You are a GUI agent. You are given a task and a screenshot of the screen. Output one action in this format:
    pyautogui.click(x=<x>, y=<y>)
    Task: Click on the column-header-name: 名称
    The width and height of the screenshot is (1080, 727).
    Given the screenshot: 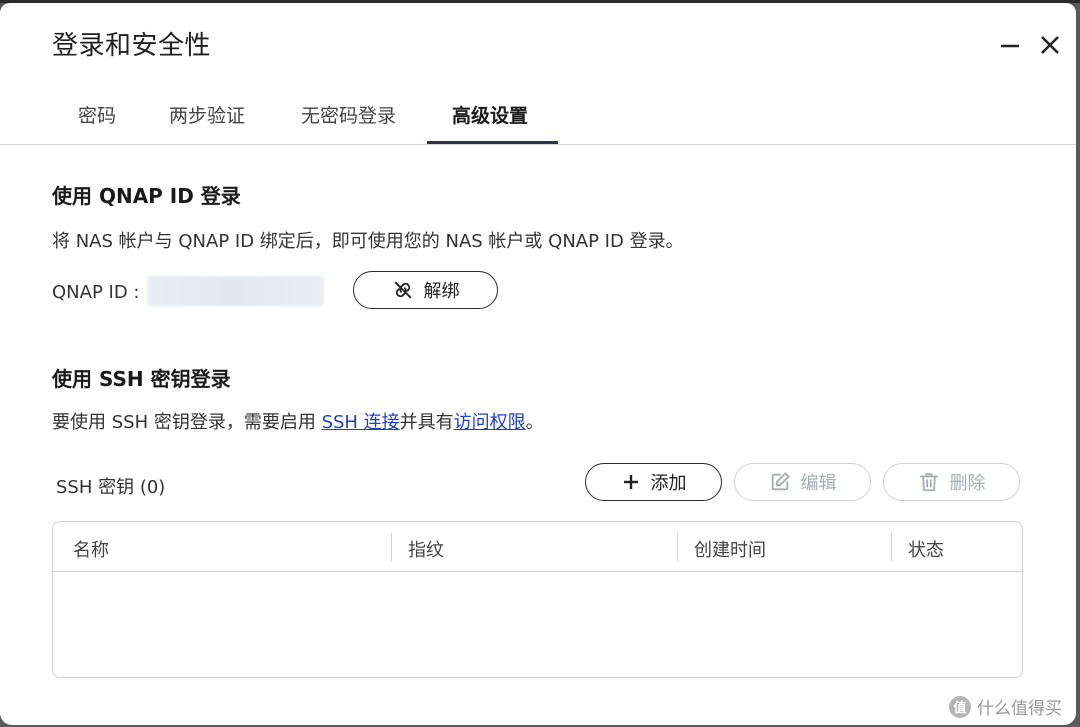 What is the action you would take?
    pyautogui.click(x=91, y=549)
    